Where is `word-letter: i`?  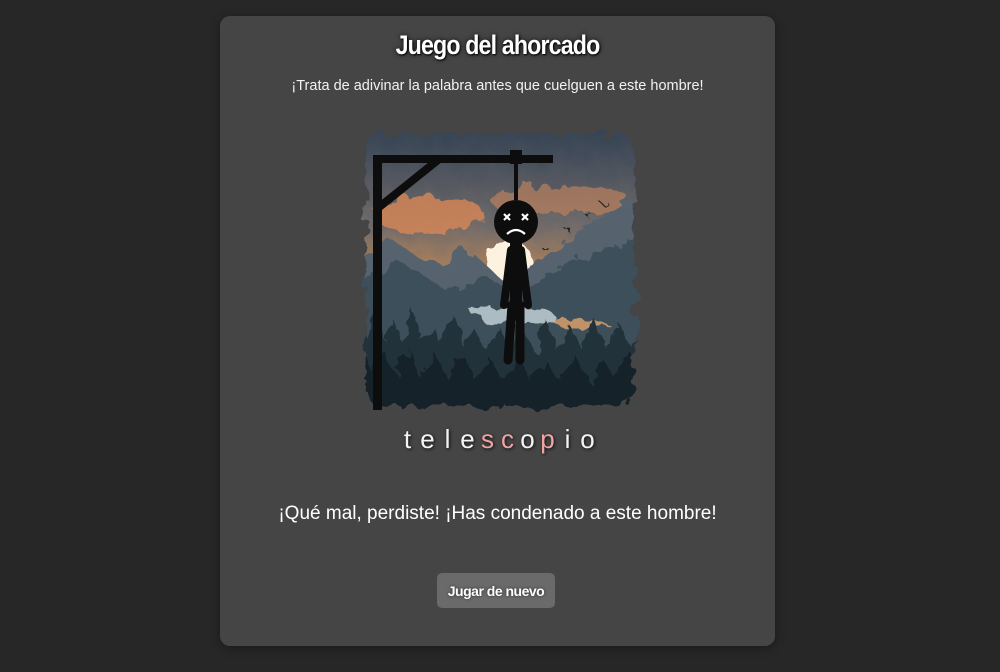
word-letter: i is located at coordinates (567, 439).